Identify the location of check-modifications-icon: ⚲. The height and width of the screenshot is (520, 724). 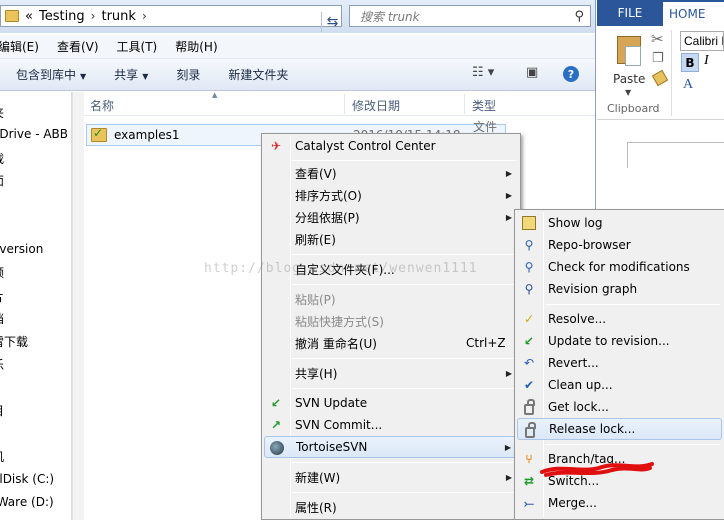
(529, 267).